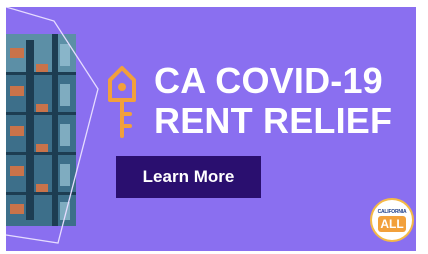  Describe the element at coordinates (392, 212) in the screenshot. I see `logo-top-text: CALIFORNIA` at that location.